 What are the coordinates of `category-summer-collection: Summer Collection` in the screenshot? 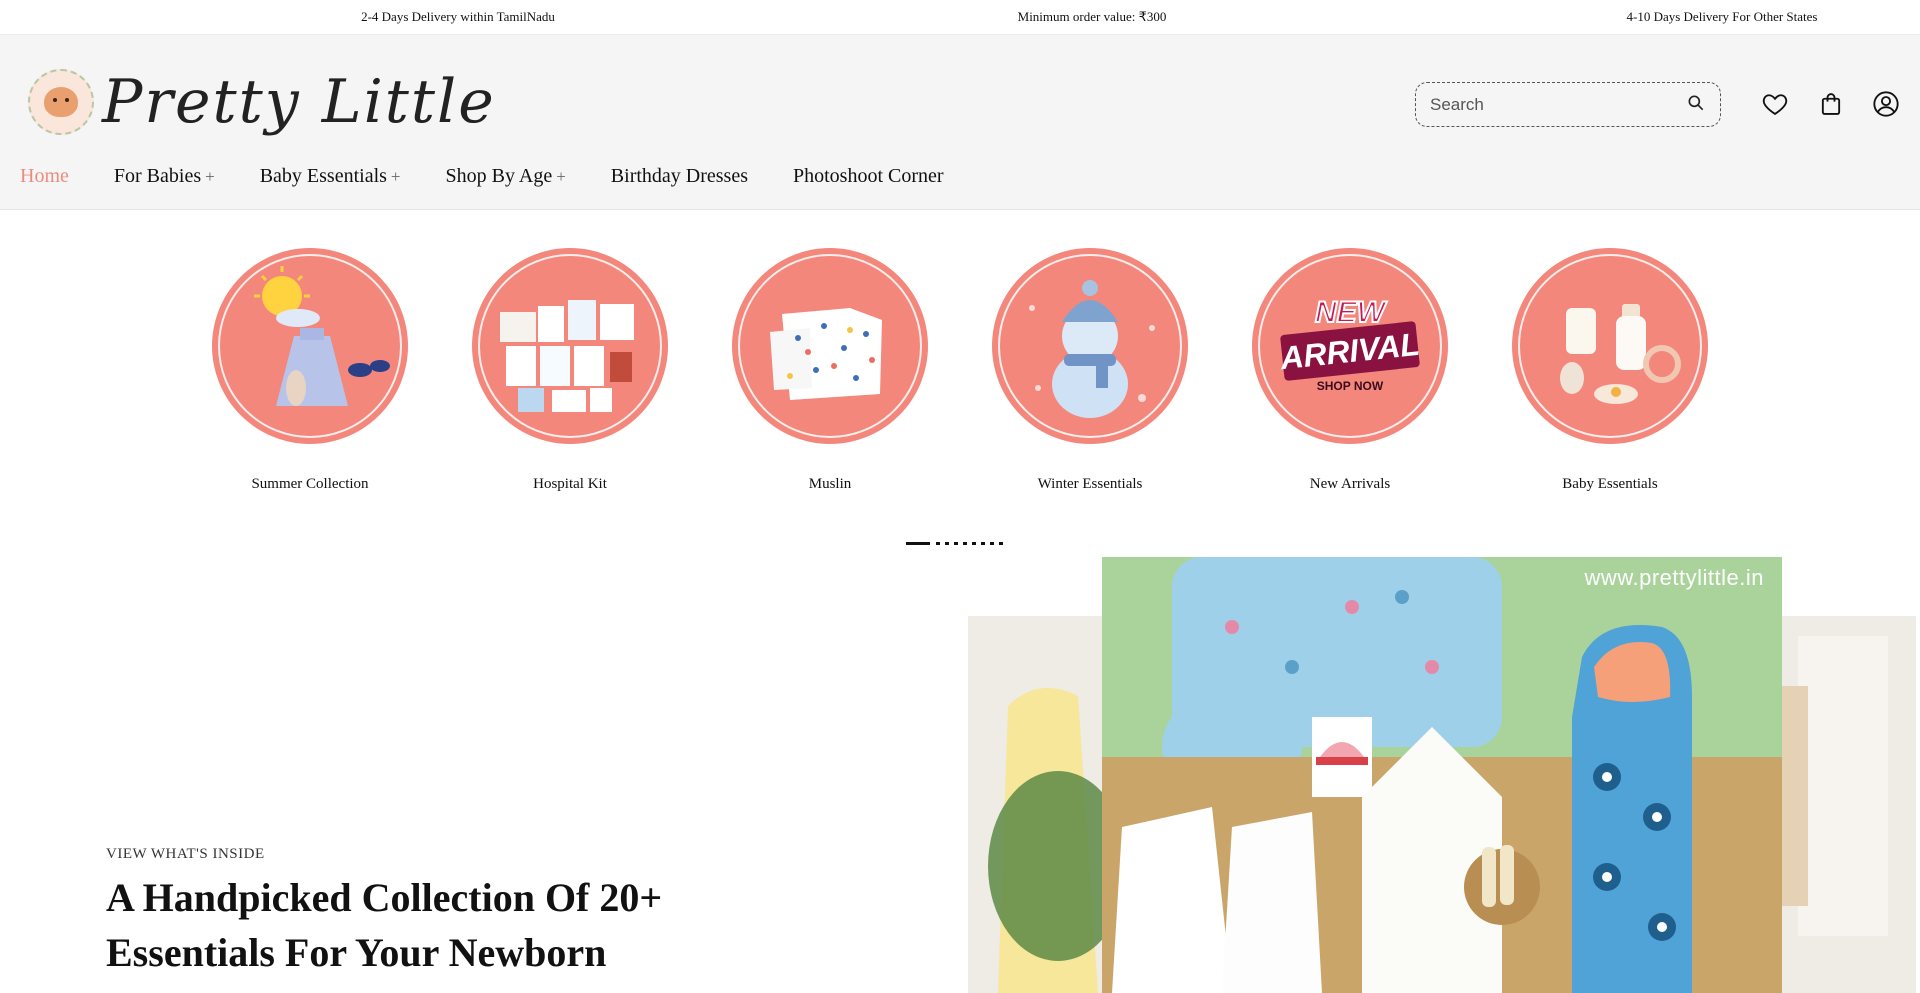 It's located at (310, 370).